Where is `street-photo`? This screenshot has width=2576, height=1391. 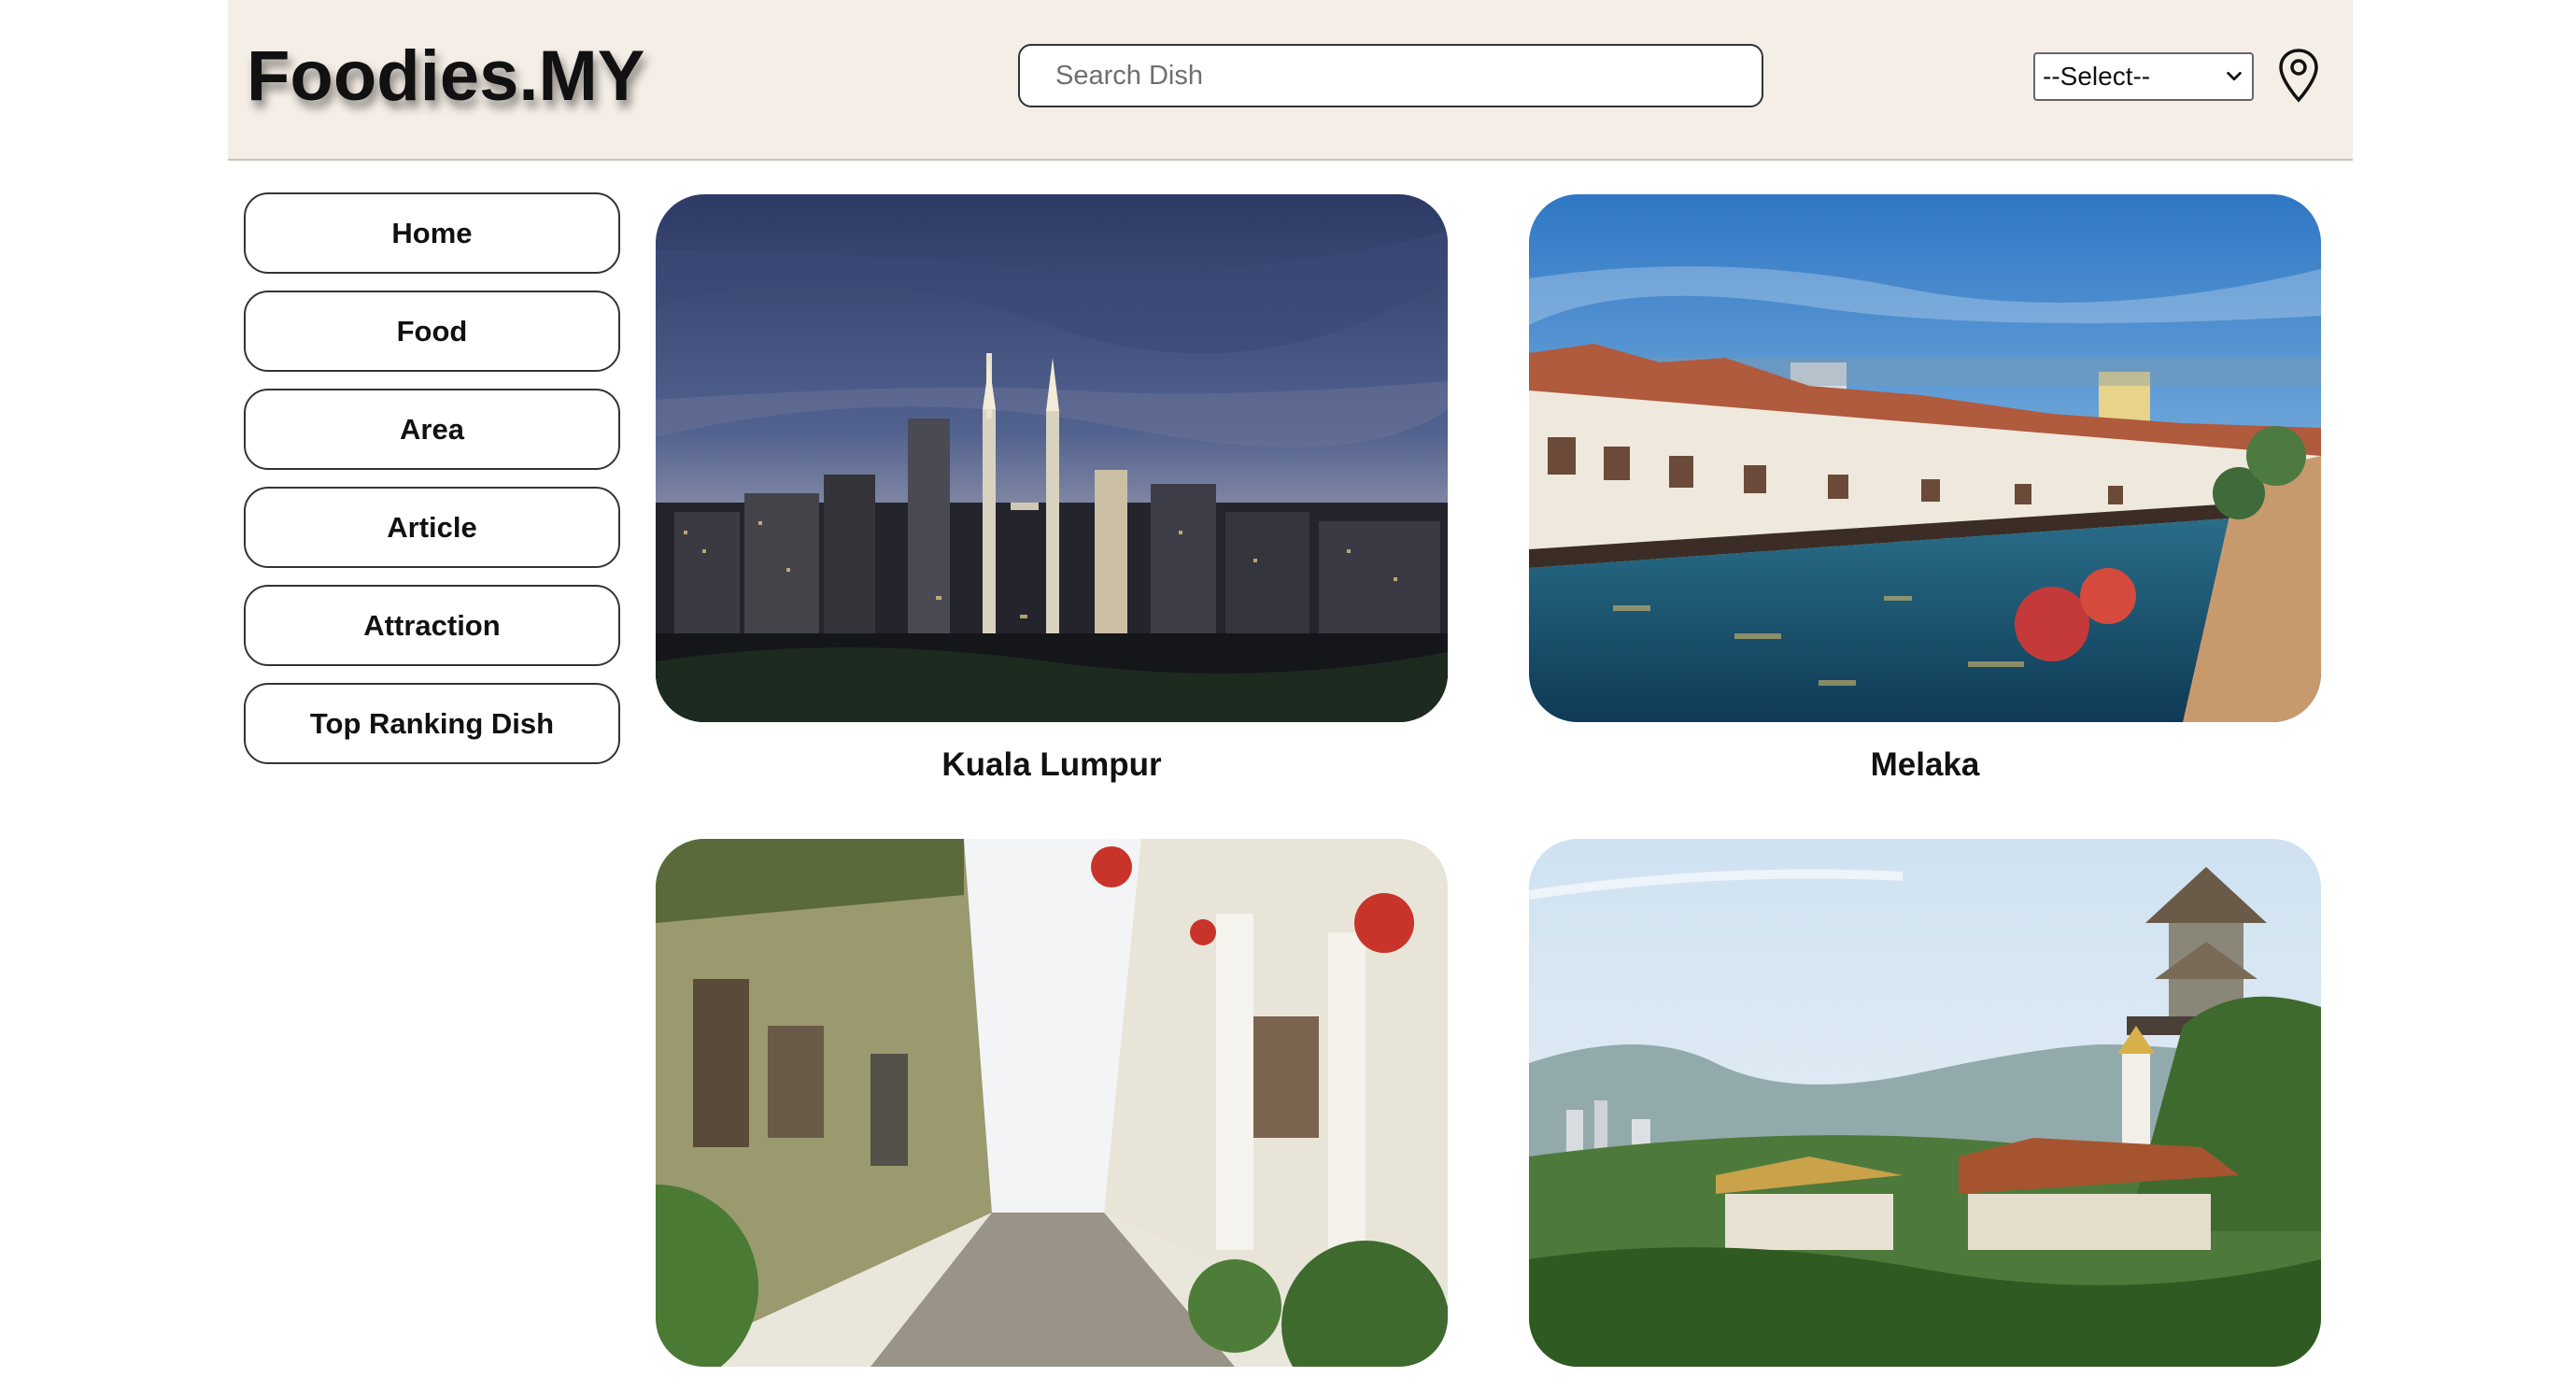 street-photo is located at coordinates (1052, 1103).